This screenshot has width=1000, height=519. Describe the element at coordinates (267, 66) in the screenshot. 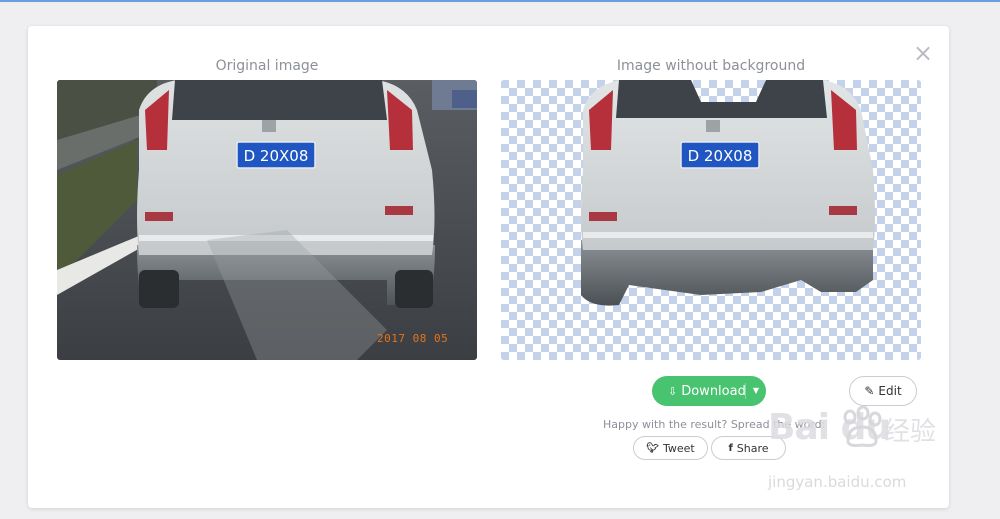

I see `original-image-caption: Original image` at that location.